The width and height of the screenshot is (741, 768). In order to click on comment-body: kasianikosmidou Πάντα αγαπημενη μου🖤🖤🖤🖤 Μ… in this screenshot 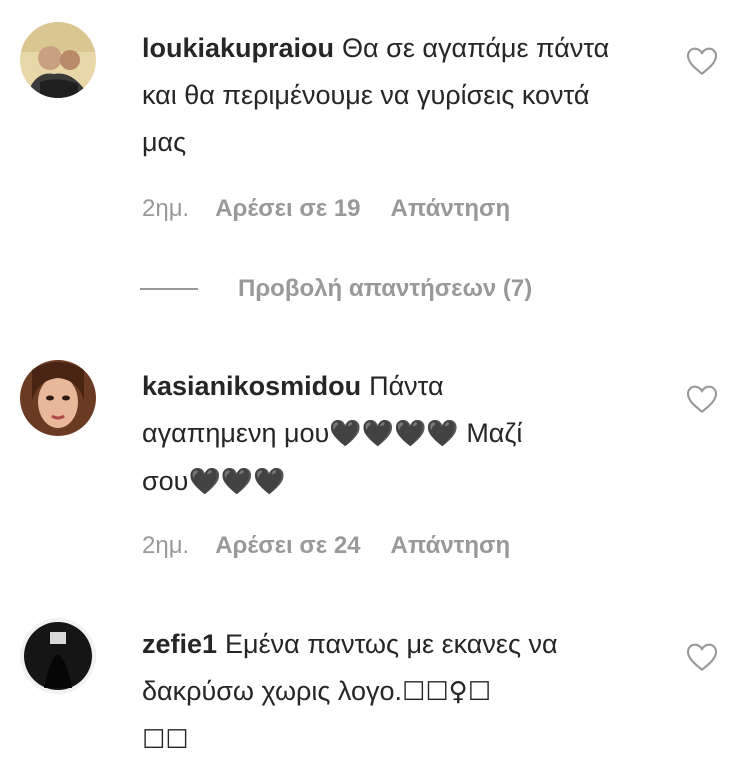, I will do `click(382, 434)`.